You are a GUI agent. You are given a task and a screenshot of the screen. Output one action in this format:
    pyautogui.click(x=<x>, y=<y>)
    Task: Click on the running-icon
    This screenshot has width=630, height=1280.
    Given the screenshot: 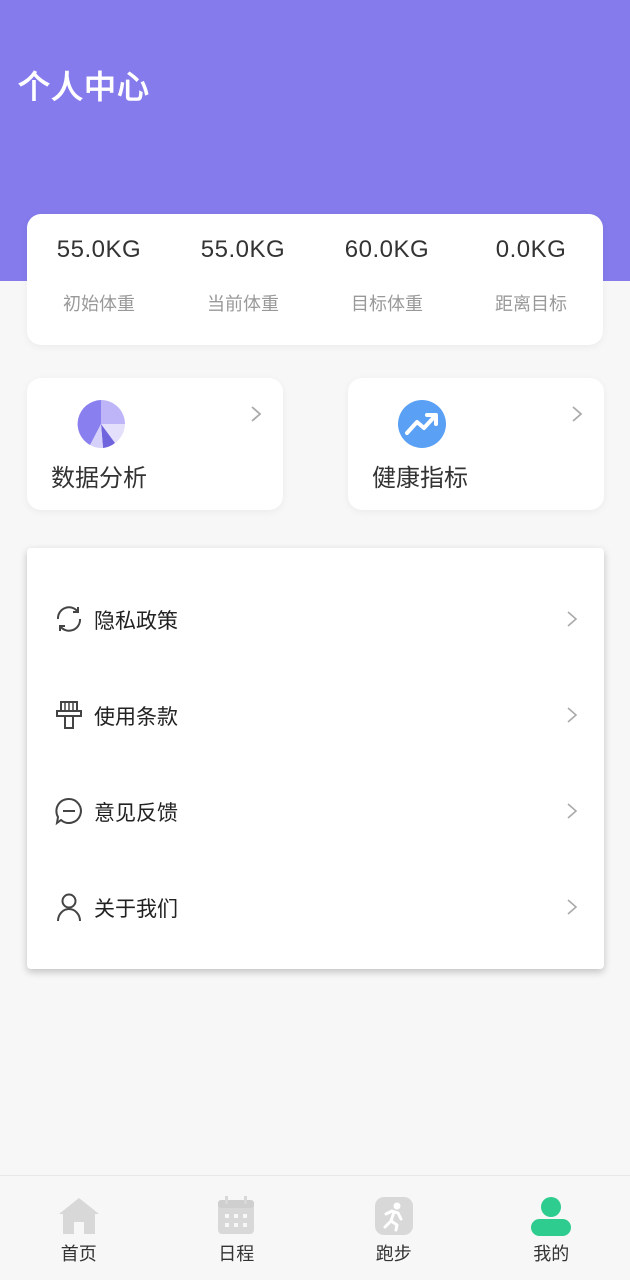 What is the action you would take?
    pyautogui.click(x=393, y=1216)
    